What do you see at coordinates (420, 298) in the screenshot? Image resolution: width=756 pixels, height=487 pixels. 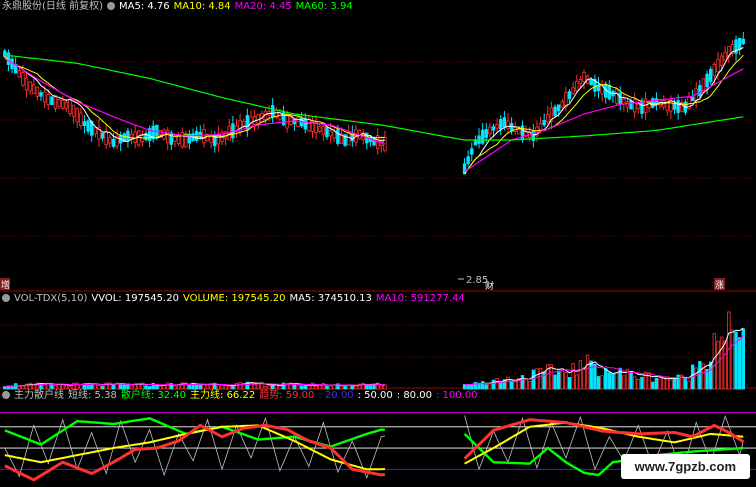 I see `volume-label-4: MA10: 591277.44` at bounding box center [420, 298].